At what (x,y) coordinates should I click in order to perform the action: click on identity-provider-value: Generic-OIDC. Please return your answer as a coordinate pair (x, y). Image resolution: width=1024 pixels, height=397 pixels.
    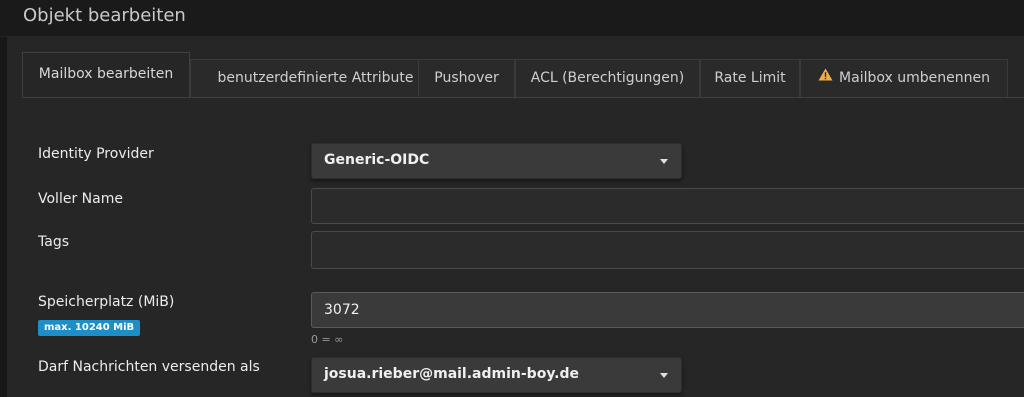
    Looking at the image, I should click on (377, 160).